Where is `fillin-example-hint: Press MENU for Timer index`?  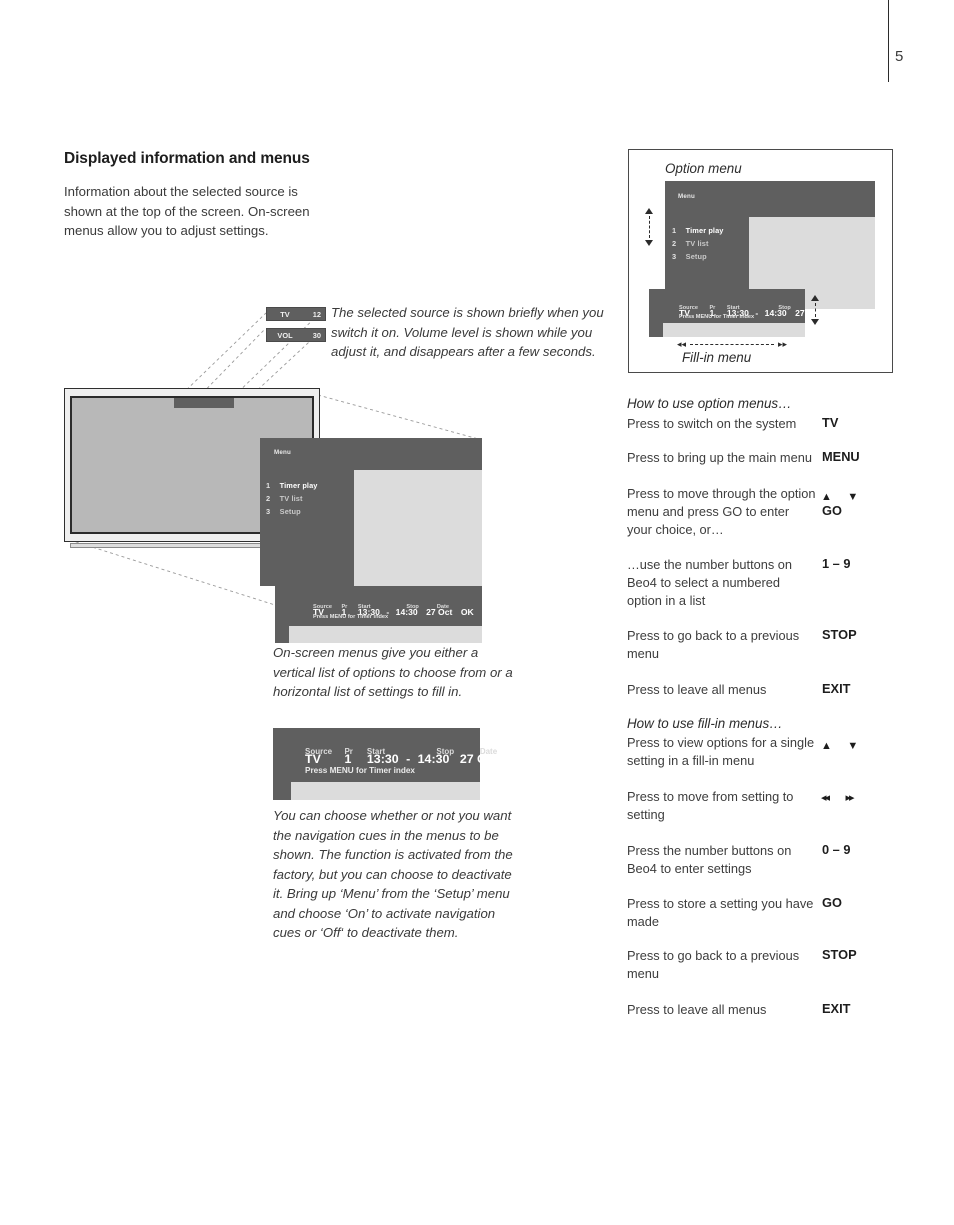
fillin-example-hint: Press MENU for Timer index is located at coordinates (360, 770).